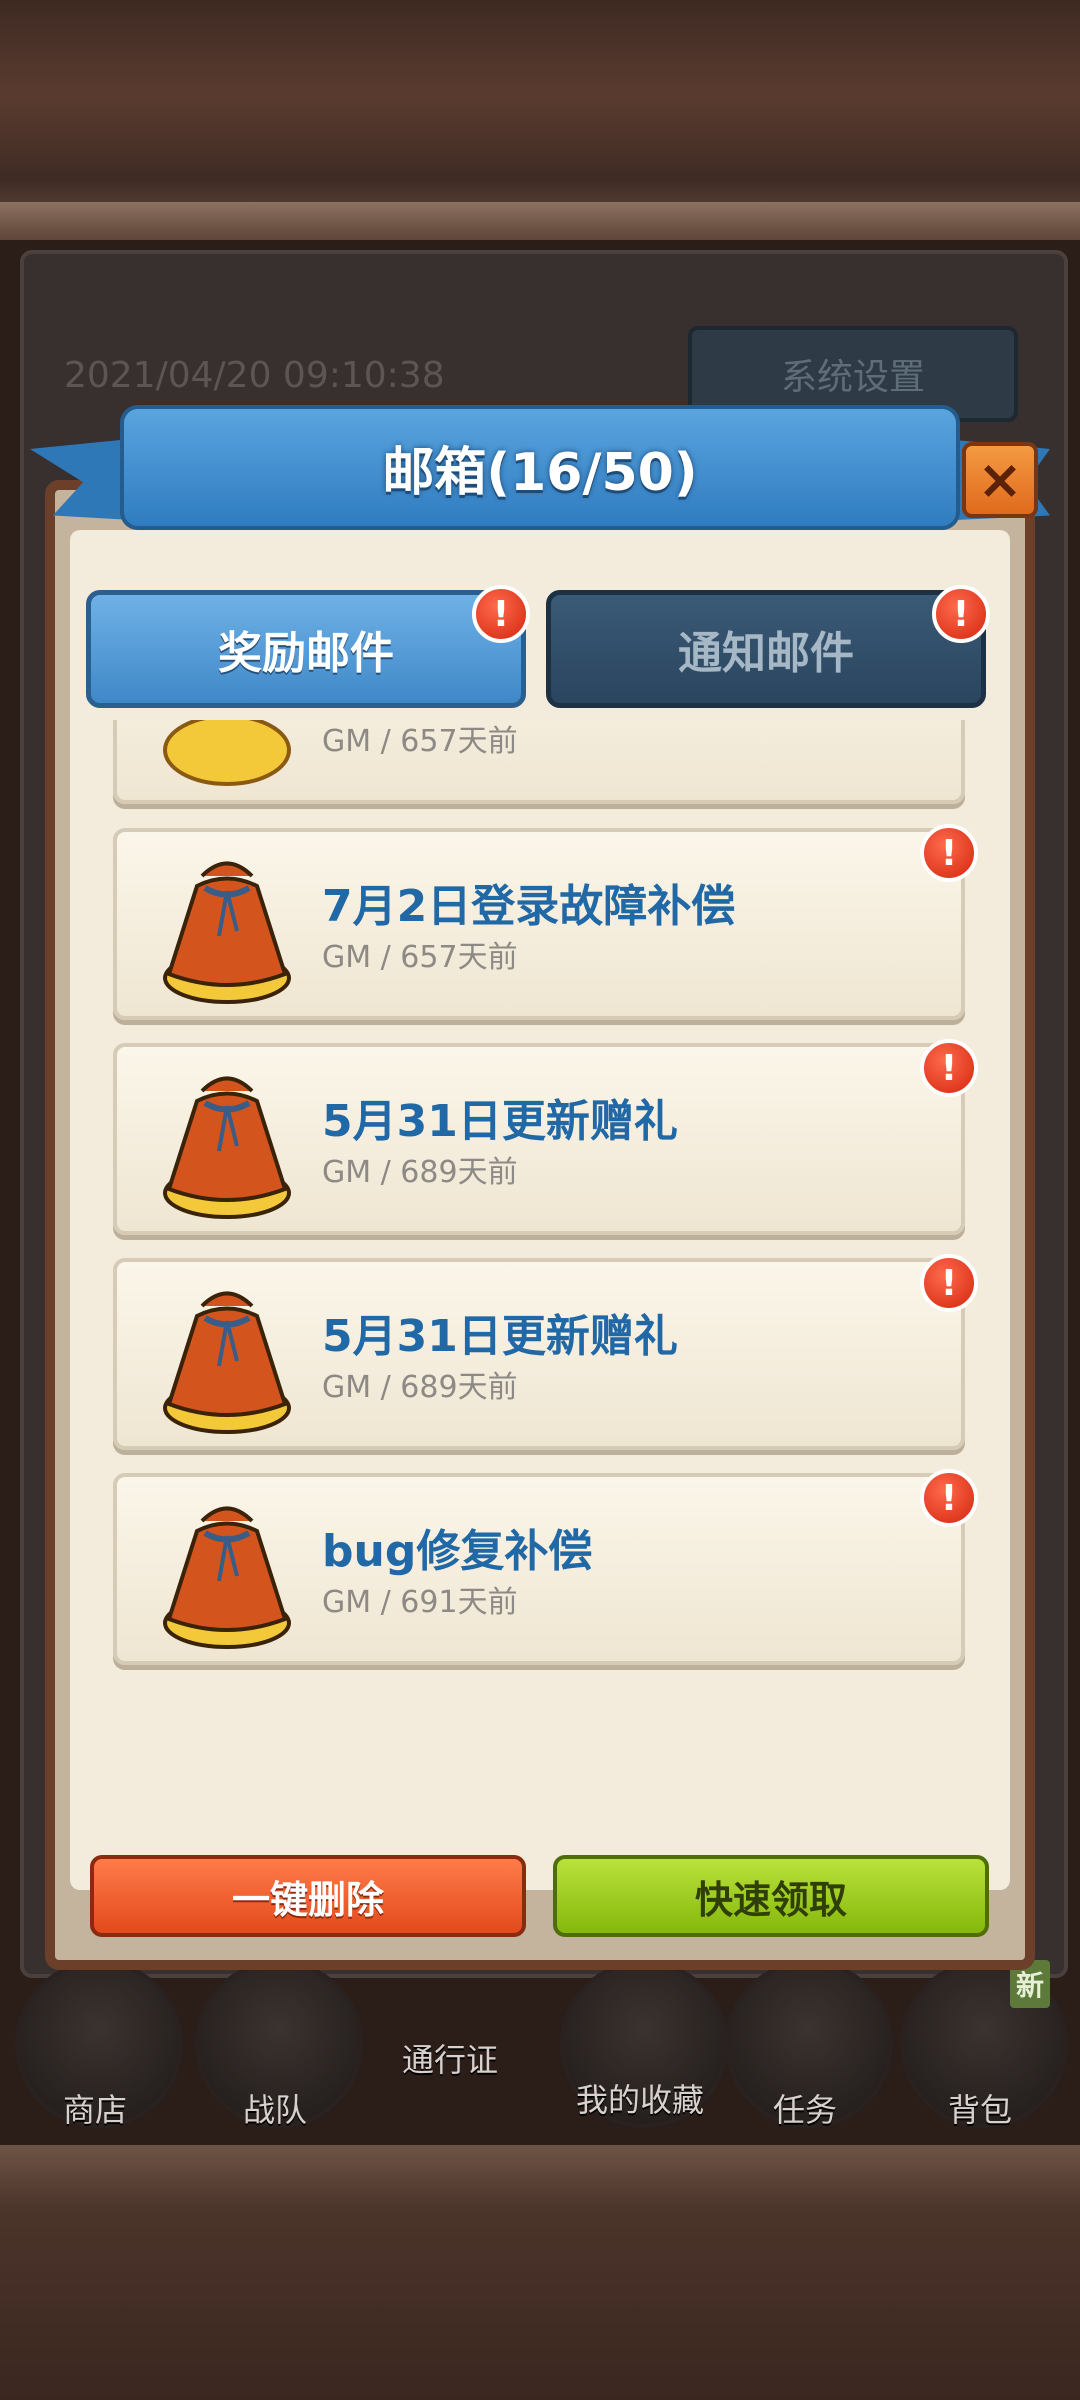  I want to click on delete-all-label: 一键删除, so click(307, 1899).